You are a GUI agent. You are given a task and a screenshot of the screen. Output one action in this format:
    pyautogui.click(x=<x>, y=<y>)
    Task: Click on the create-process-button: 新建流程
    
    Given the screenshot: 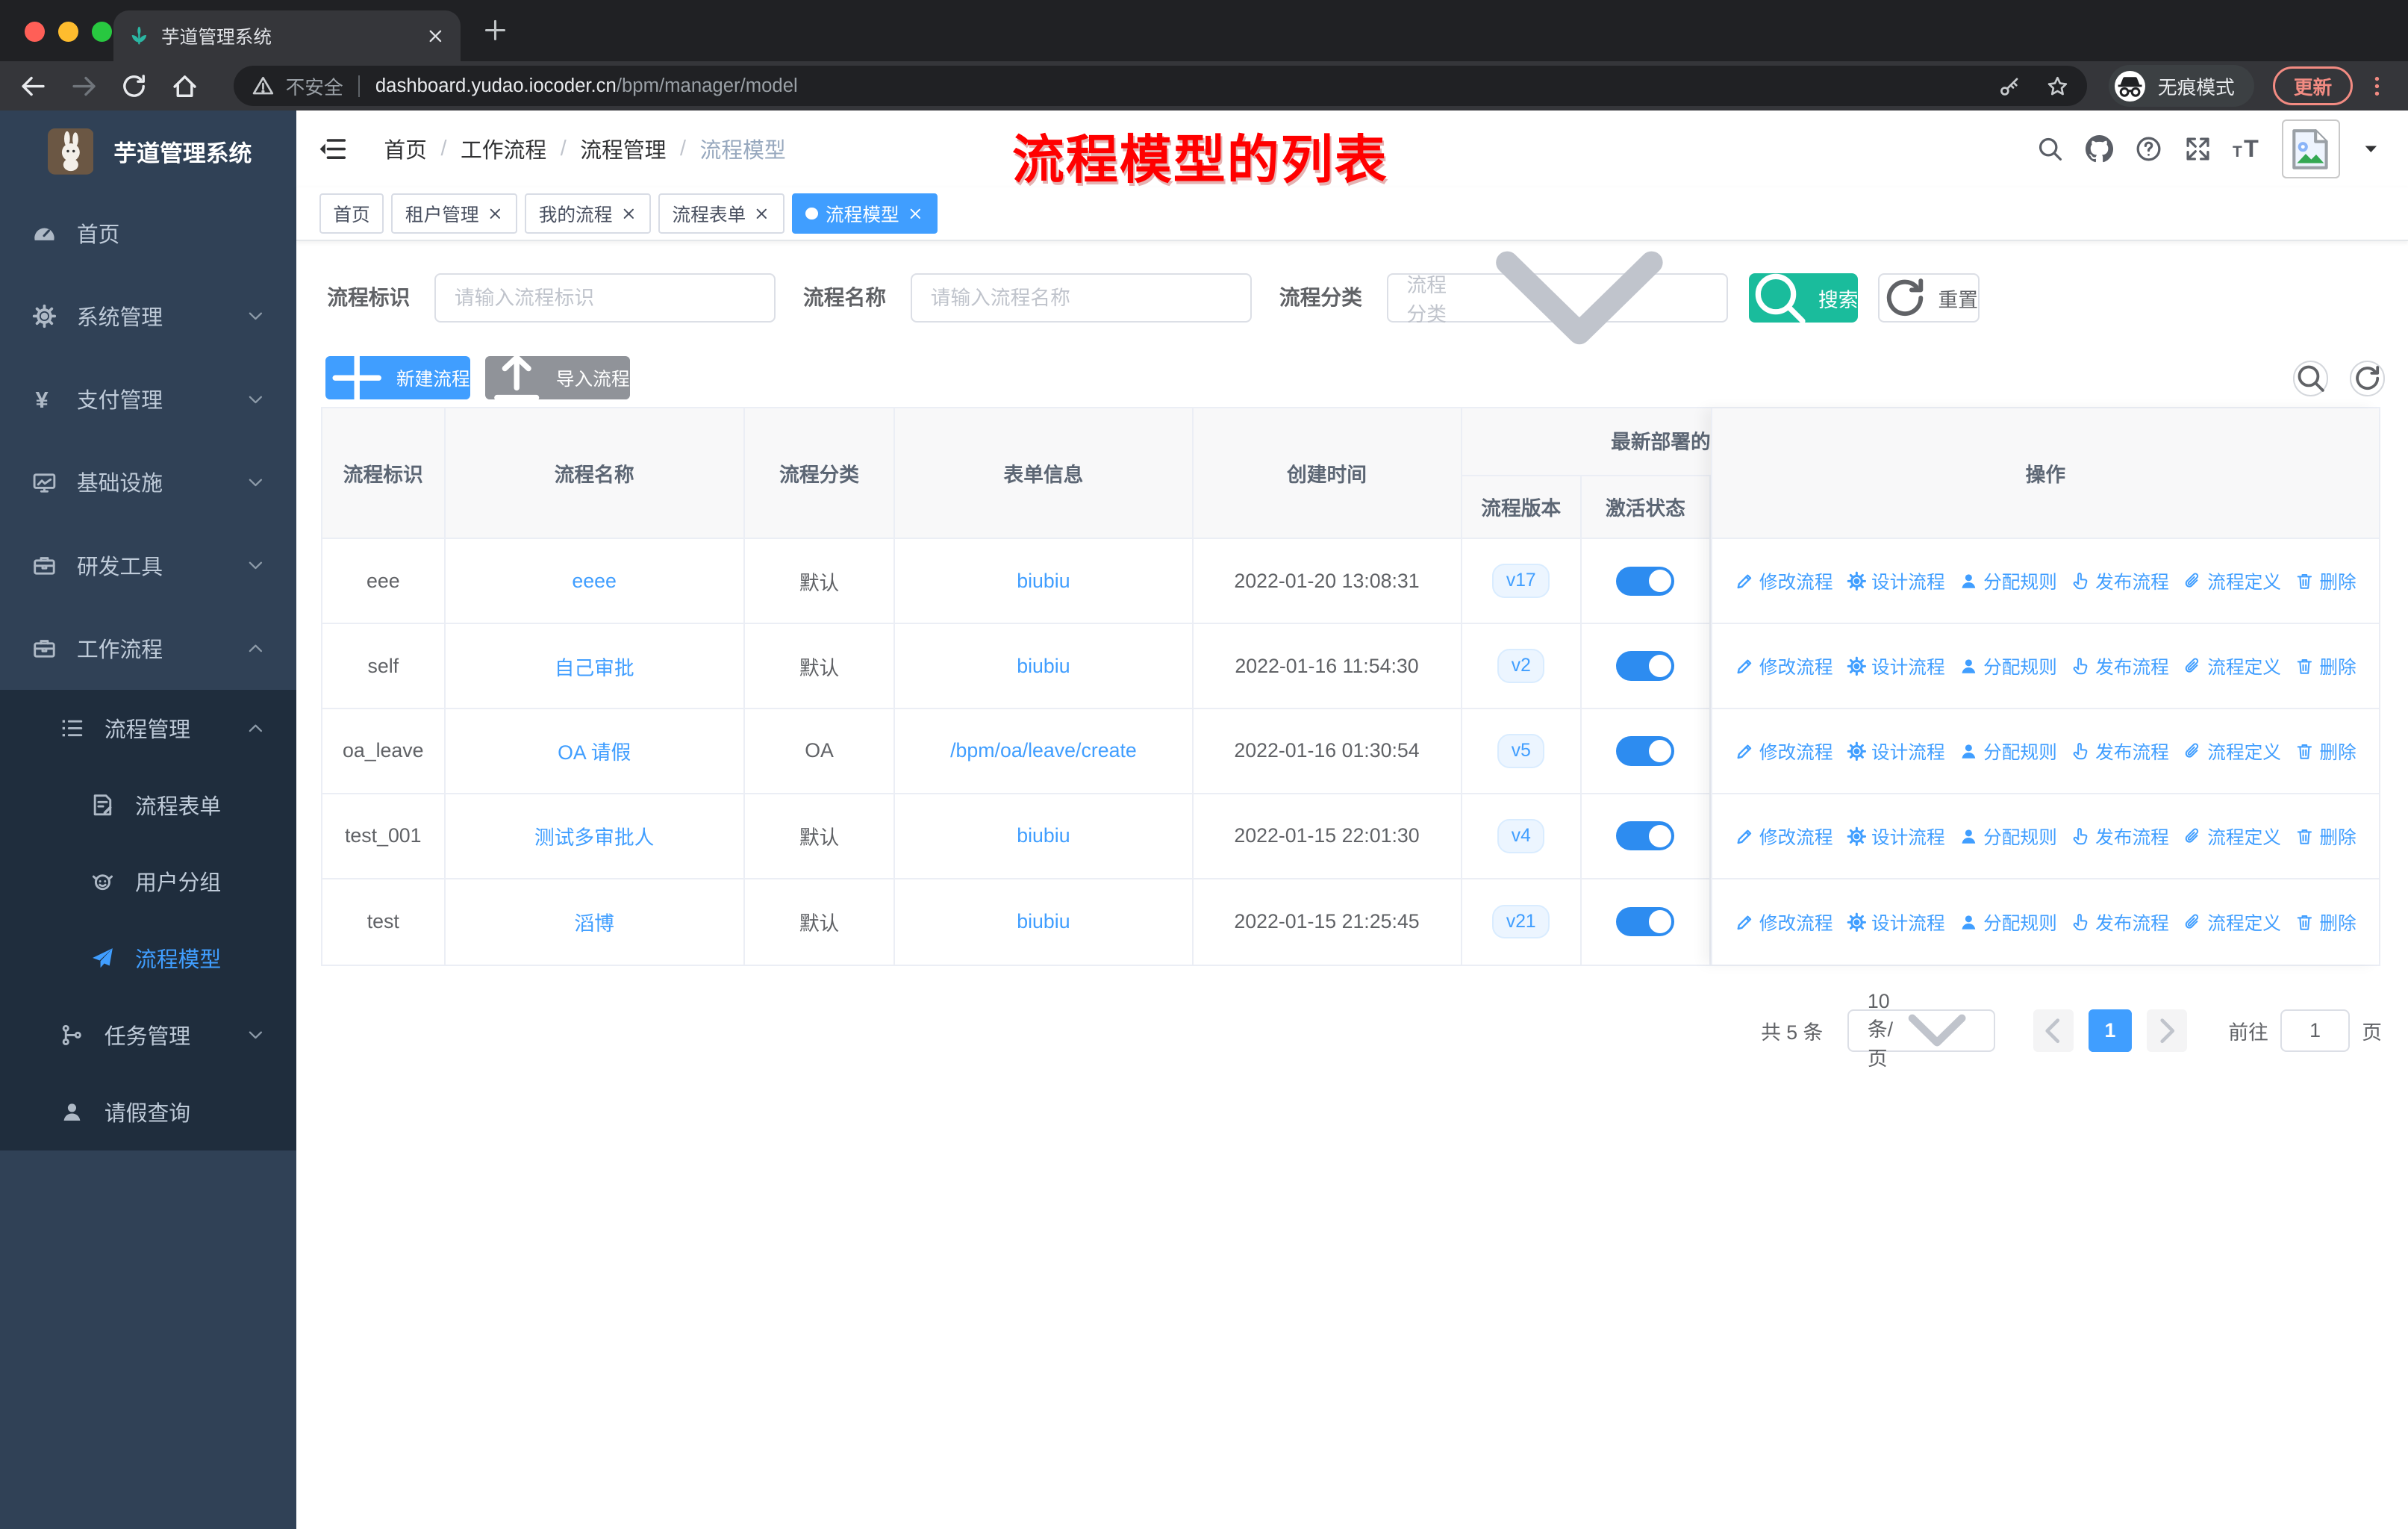 What is the action you would take?
    pyautogui.click(x=397, y=377)
    